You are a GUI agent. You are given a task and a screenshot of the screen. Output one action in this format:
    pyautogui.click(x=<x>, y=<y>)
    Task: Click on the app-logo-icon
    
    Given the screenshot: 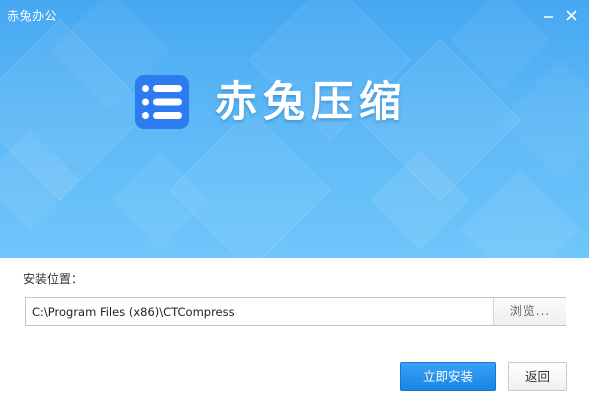 What is the action you would take?
    pyautogui.click(x=162, y=102)
    